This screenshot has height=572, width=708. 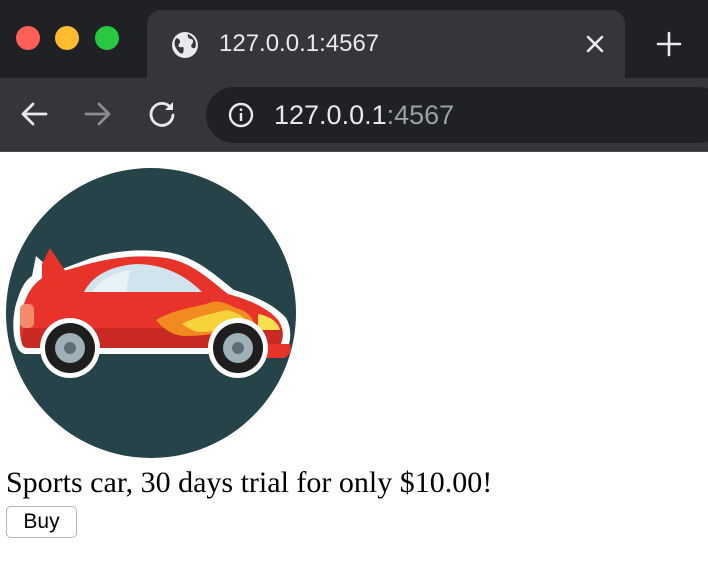 What do you see at coordinates (67, 38) in the screenshot?
I see `window-minimize-button` at bounding box center [67, 38].